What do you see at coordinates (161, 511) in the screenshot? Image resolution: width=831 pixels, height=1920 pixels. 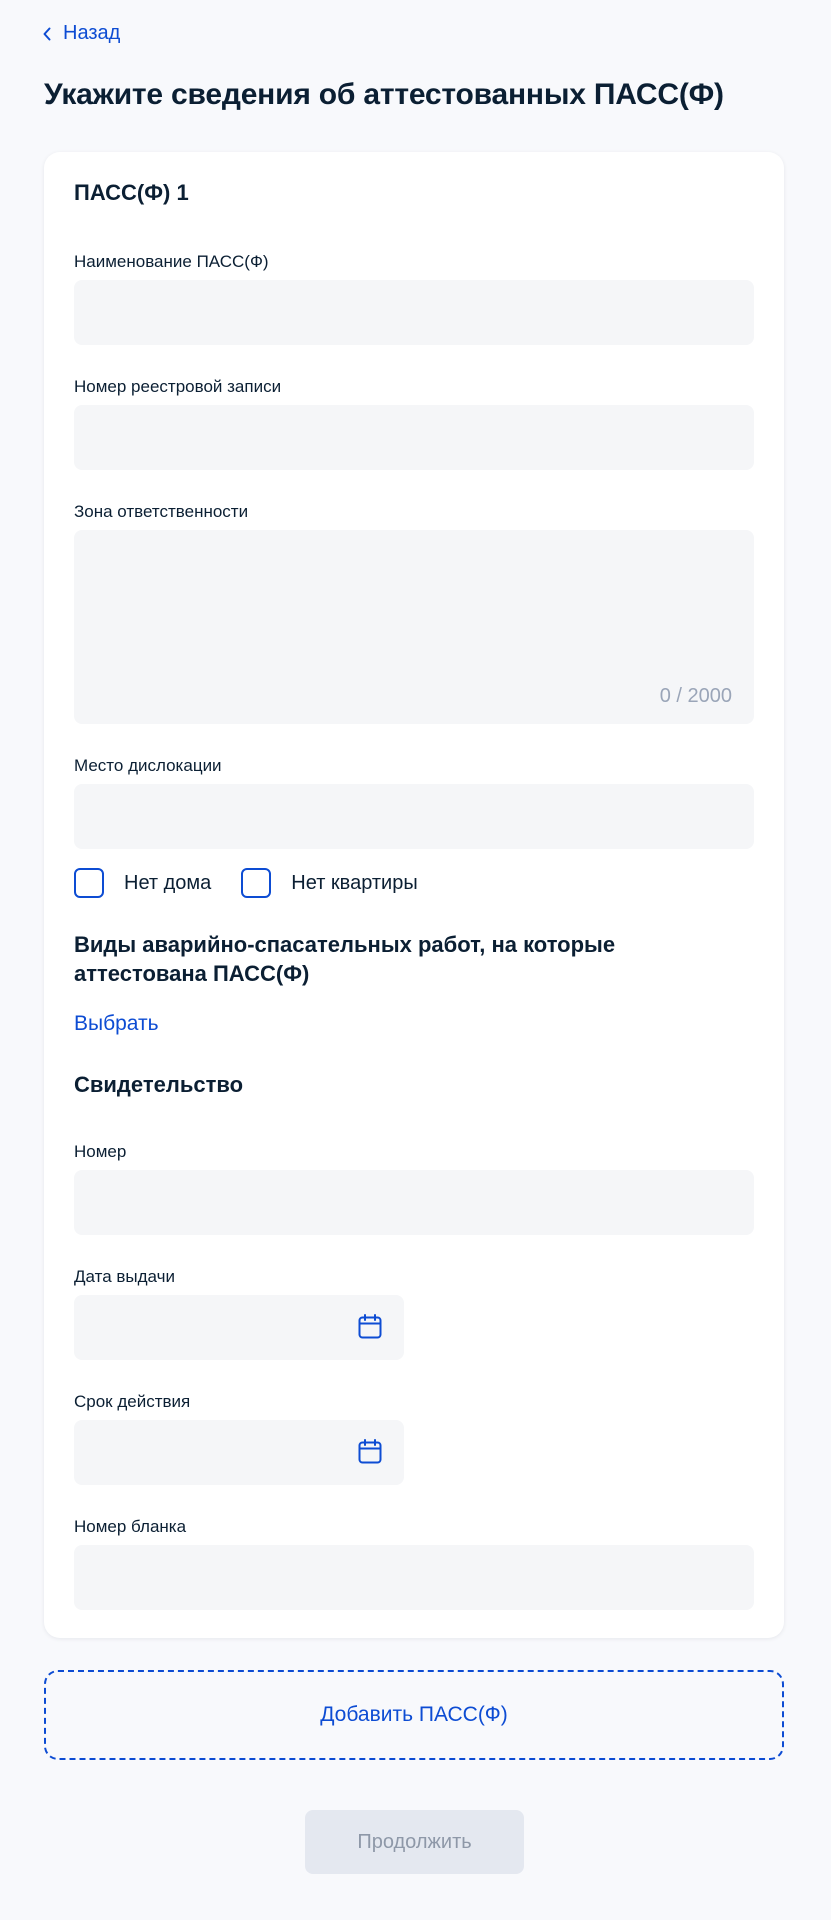 I see `zone-label: Зона ответственности` at bounding box center [161, 511].